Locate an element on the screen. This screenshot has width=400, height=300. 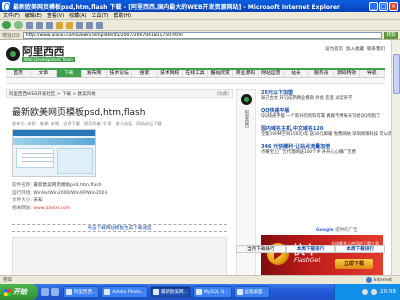
header-link: 设为首页 is located at coordinates (334, 49).